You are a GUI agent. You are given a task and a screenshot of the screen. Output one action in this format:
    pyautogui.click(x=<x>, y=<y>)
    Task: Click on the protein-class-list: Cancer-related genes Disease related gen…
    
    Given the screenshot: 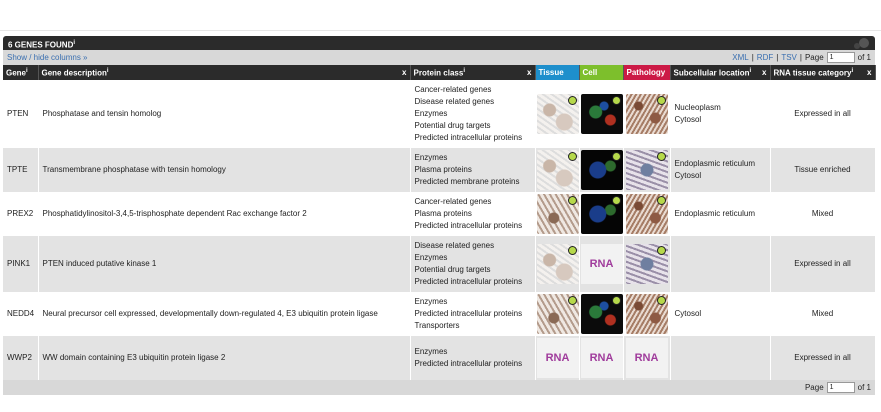 What is the action you would take?
    pyautogui.click(x=473, y=114)
    